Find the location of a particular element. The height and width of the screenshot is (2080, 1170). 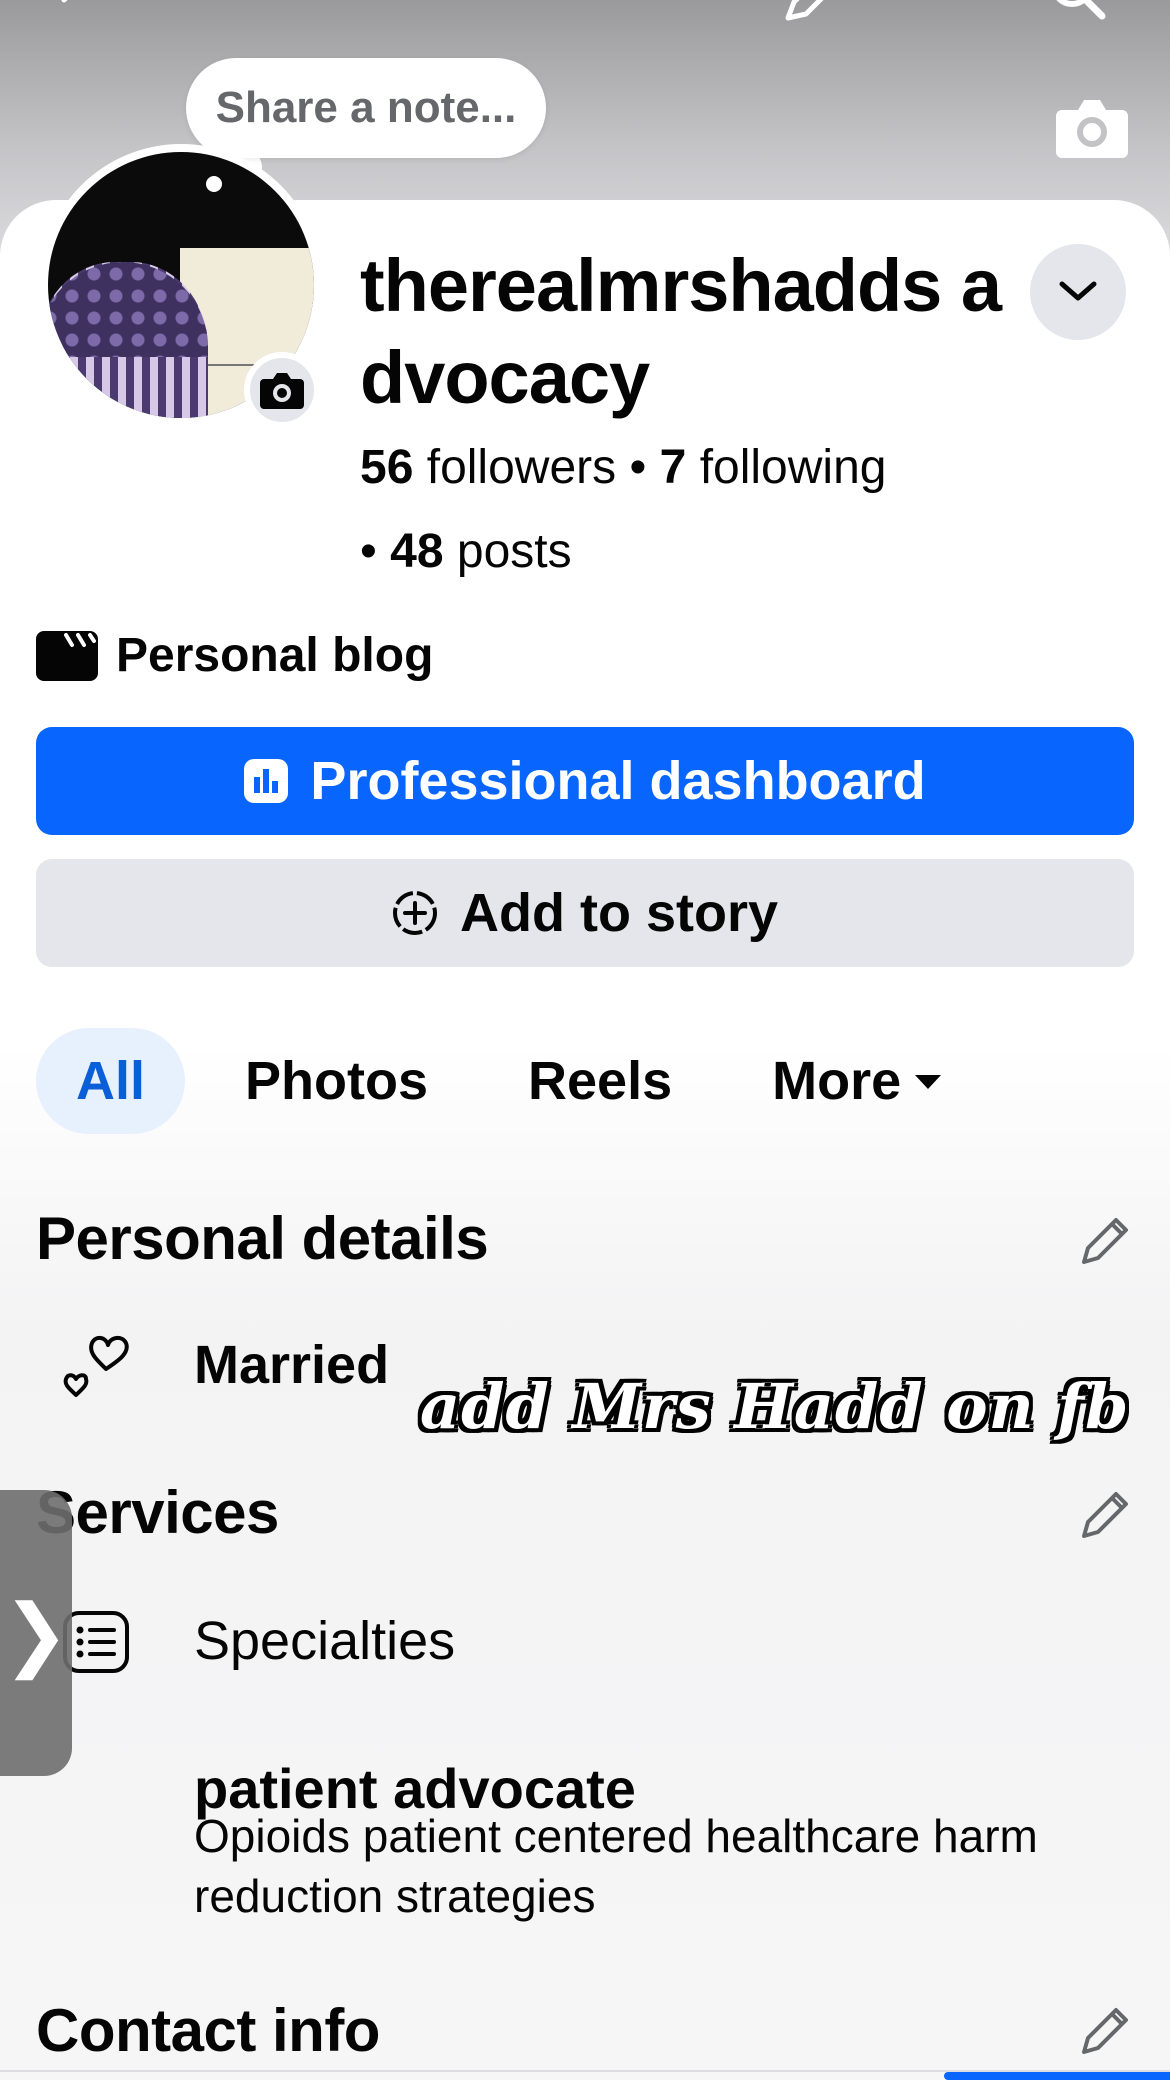

followers-stat: 56 followers is located at coordinates (488, 467).